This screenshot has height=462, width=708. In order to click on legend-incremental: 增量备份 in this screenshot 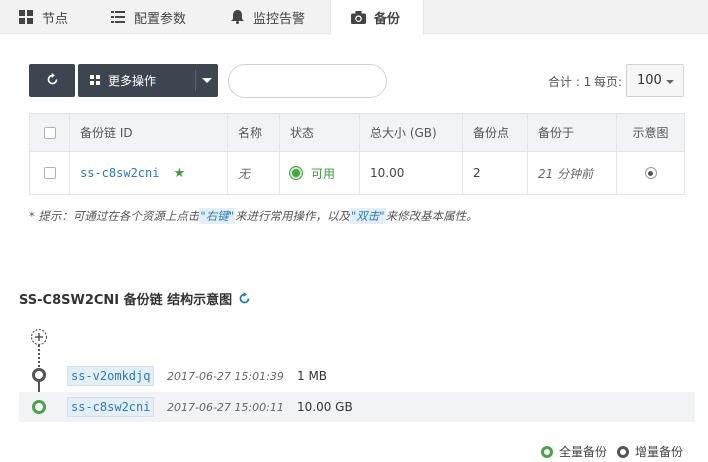, I will do `click(650, 451)`.